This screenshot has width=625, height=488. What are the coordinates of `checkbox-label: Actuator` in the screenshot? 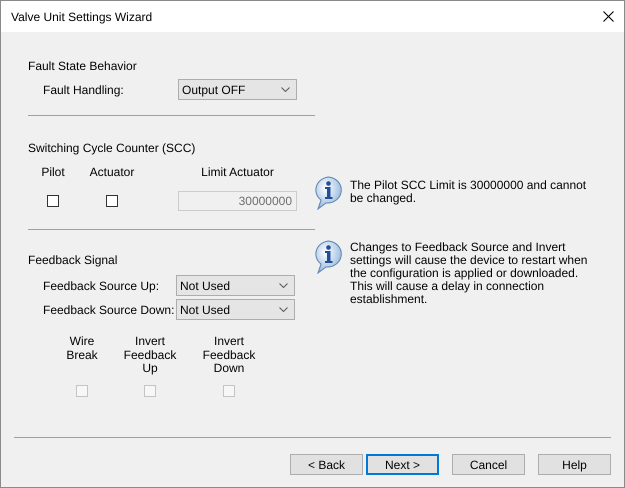 It's located at (112, 172).